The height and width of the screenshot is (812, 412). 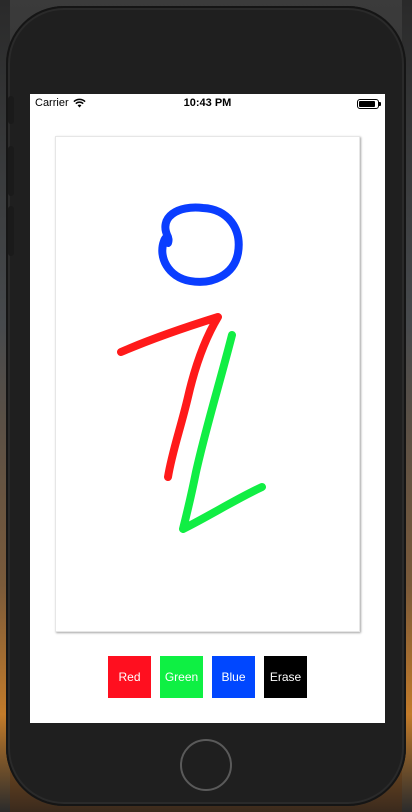 I want to click on erase-button-label: Erase, so click(x=285, y=677).